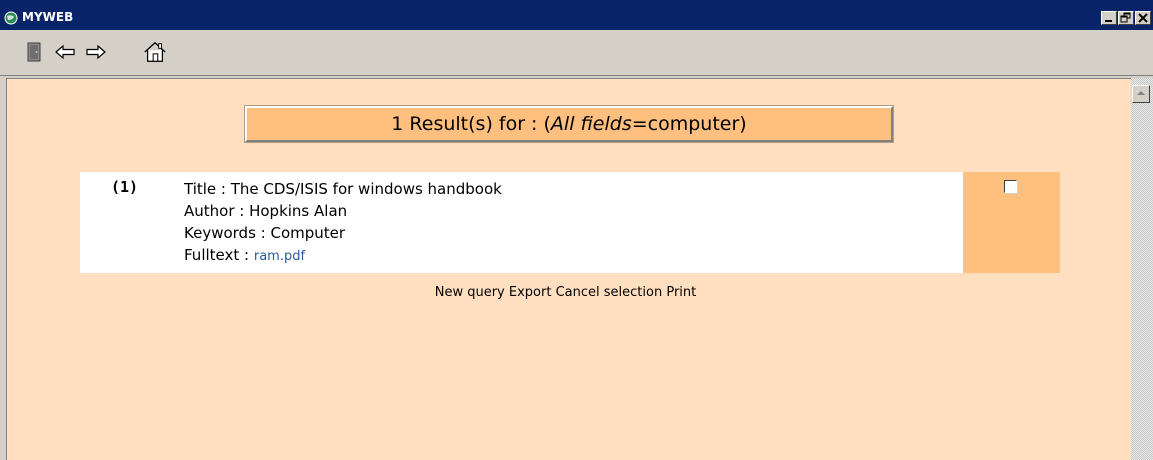 This screenshot has width=1153, height=460. Describe the element at coordinates (265, 233) in the screenshot. I see `record-keywords: Keywords : Computer` at that location.